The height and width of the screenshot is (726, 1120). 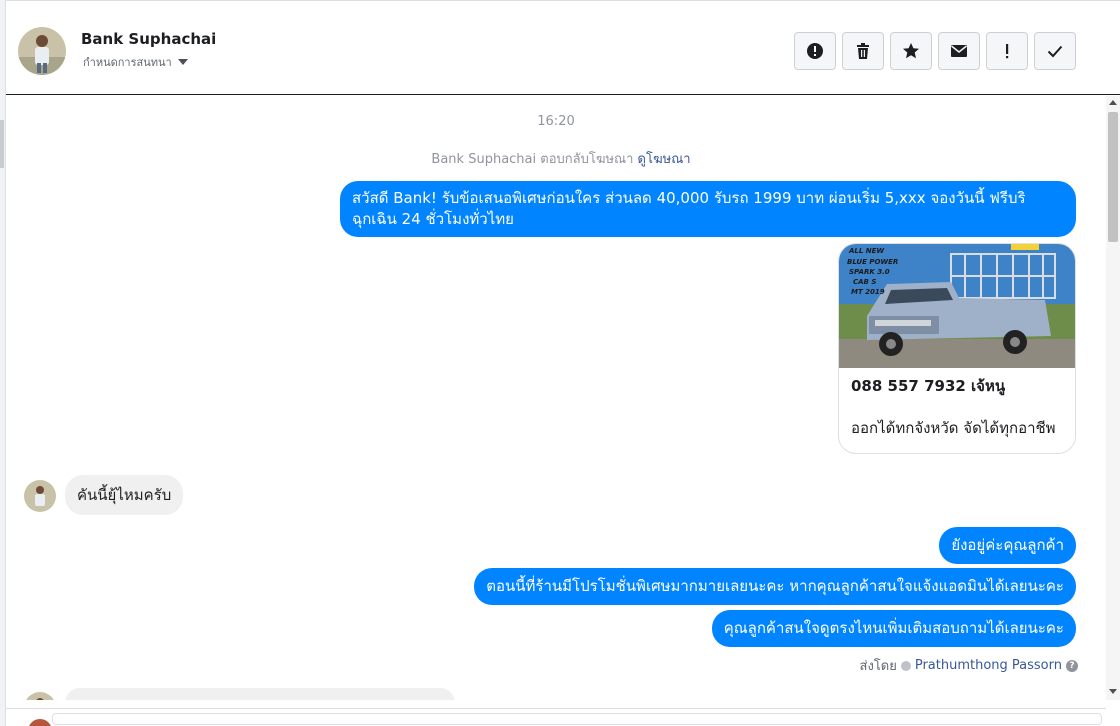 I want to click on message-input, so click(x=577, y=719).